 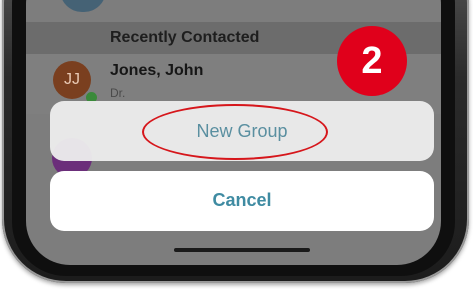 I want to click on cancel-label: Cancel, so click(x=242, y=200).